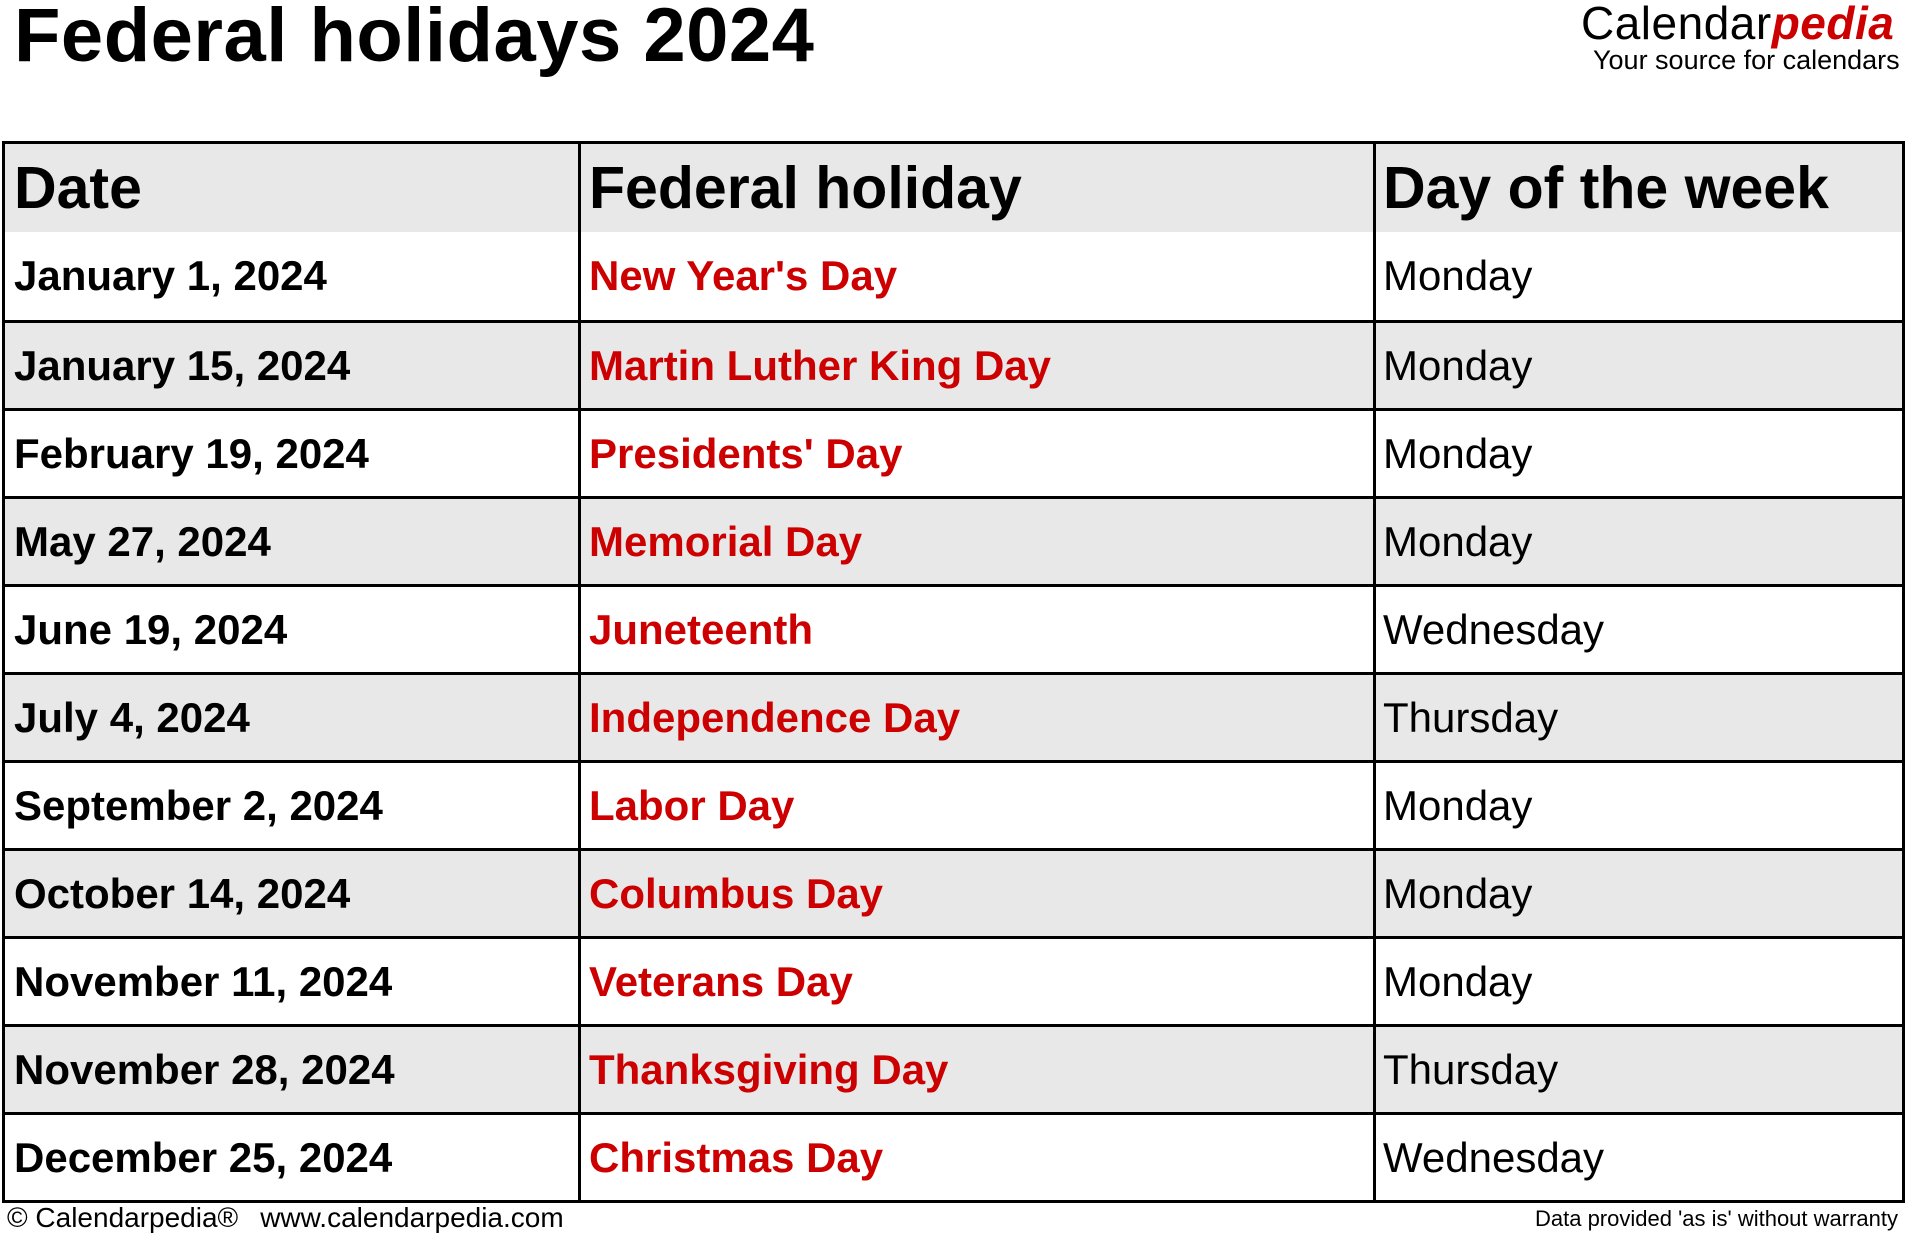 The height and width of the screenshot is (1237, 1908). I want to click on table-row: May 27, 2024 Memorial Day Monday, so click(953, 540).